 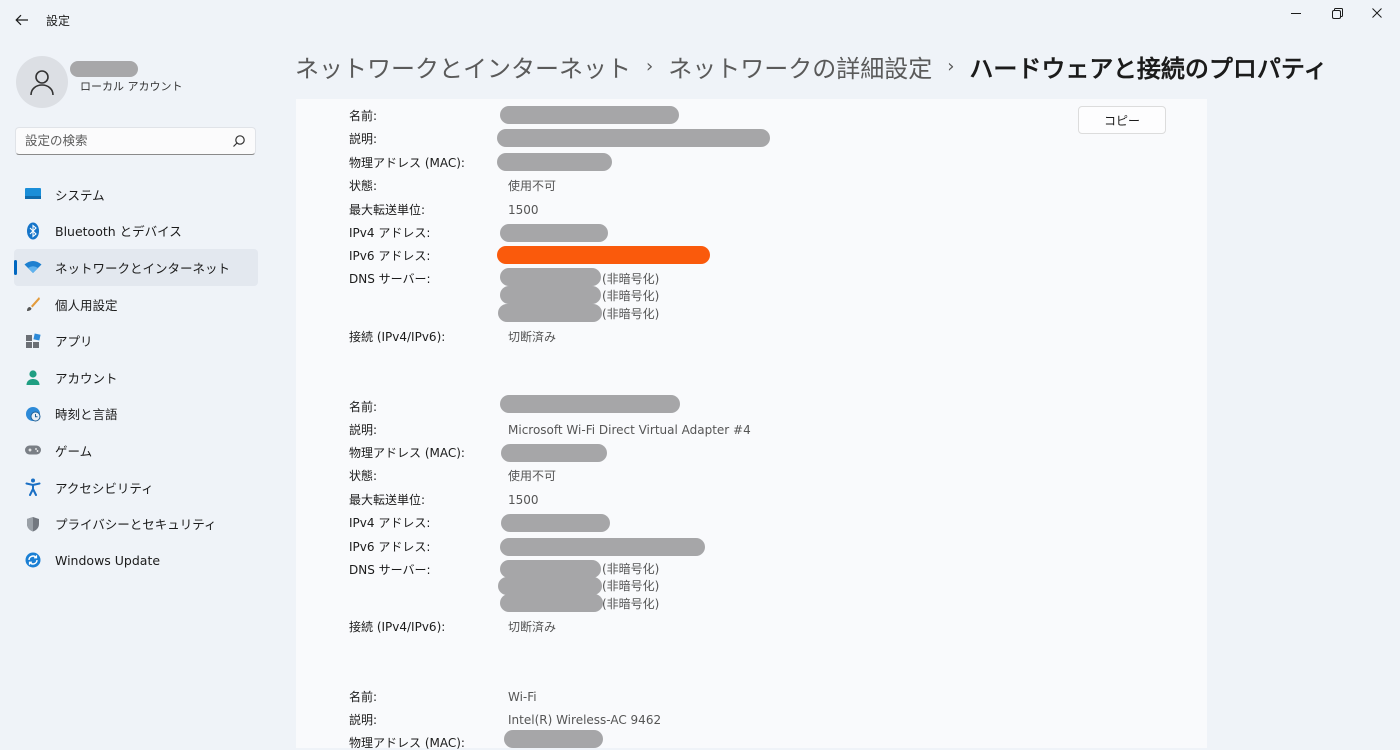 What do you see at coordinates (1296, 13) in the screenshot?
I see `minimize-button` at bounding box center [1296, 13].